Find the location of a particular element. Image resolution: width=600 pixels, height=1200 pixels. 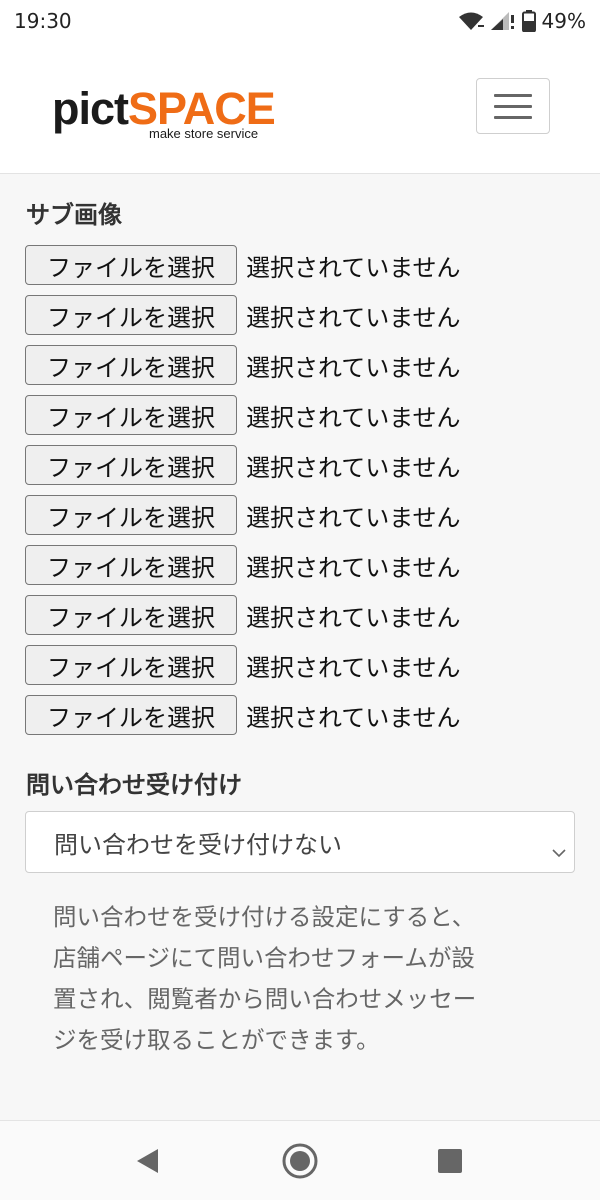

logo-tagline: make store service is located at coordinates (204, 133).